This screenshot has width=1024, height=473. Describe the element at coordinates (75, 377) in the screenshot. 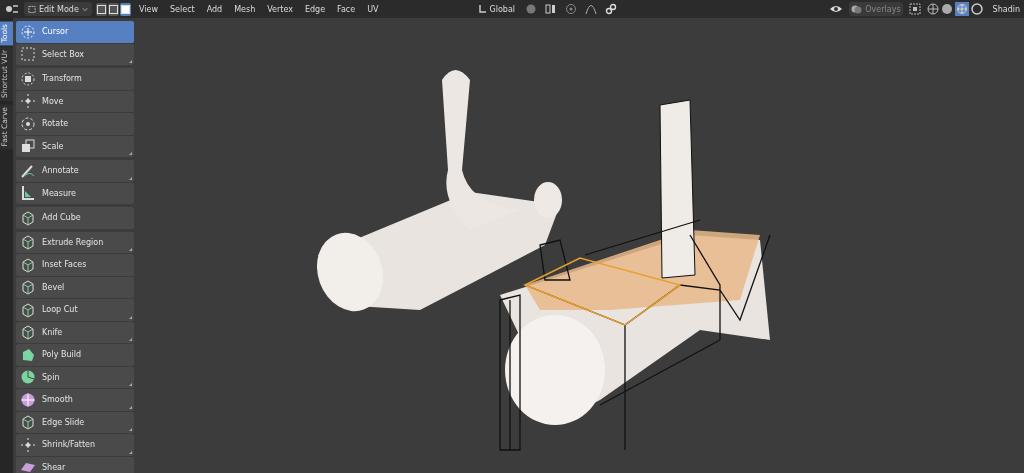

I see `tool-button: Spin` at that location.